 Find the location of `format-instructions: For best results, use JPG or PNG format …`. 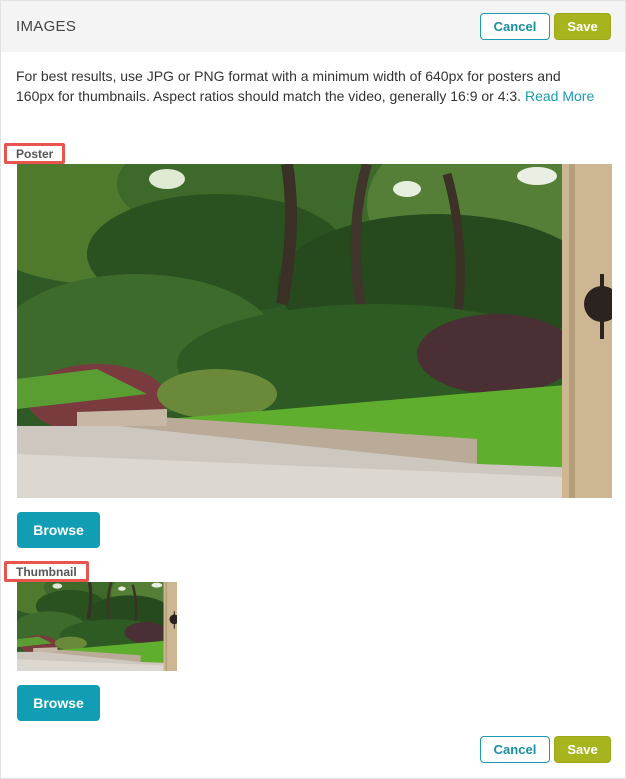

format-instructions: For best results, use JPG or PNG format … is located at coordinates (306, 86).